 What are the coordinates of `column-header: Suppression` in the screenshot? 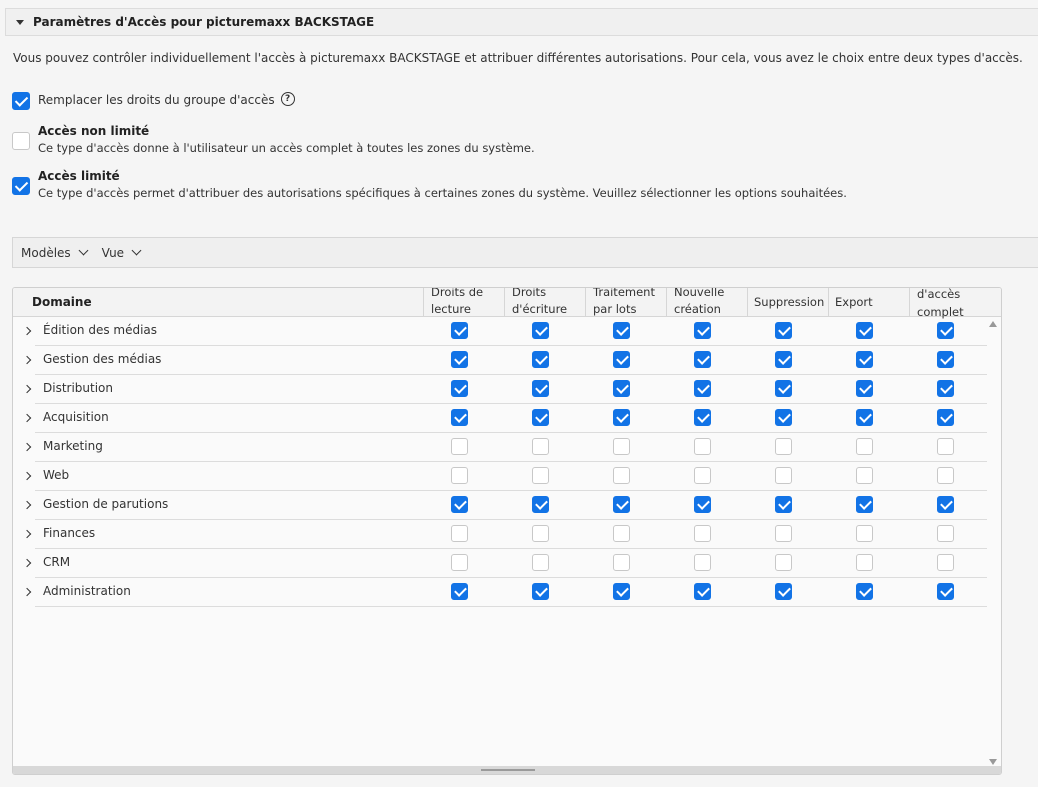 It's located at (787, 302).